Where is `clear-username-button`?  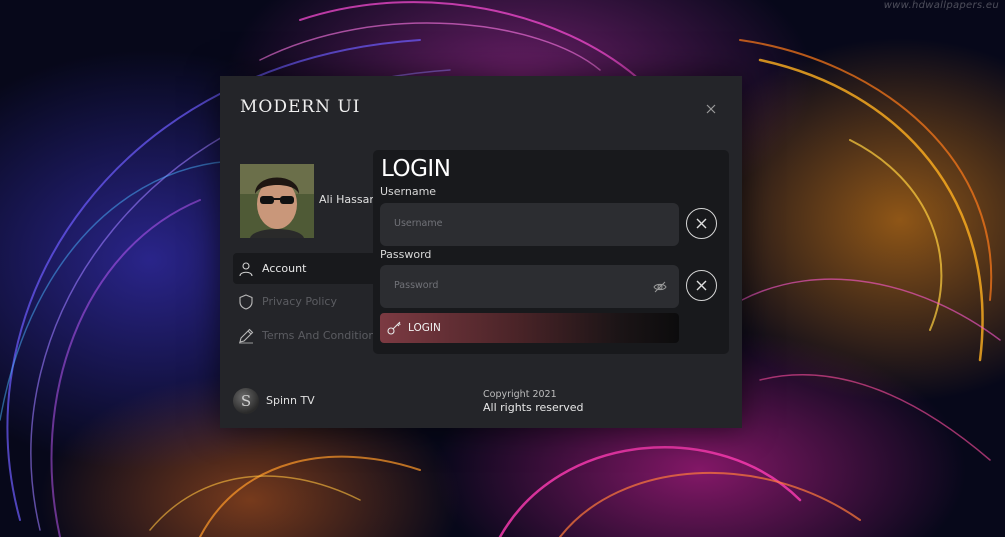
clear-username-button is located at coordinates (701, 223).